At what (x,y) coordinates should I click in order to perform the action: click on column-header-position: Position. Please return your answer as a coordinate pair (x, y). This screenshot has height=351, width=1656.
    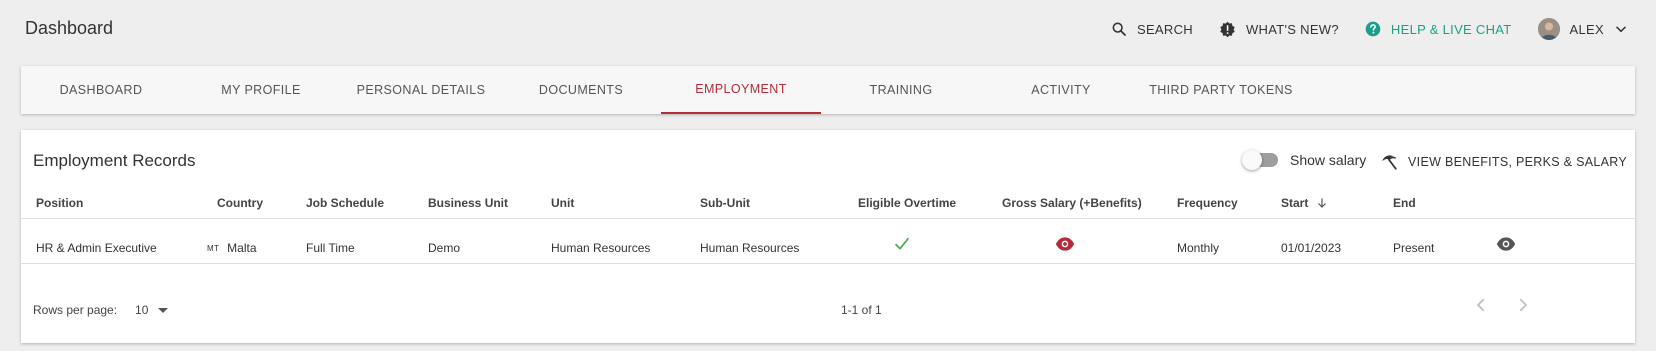
    Looking at the image, I should click on (59, 203).